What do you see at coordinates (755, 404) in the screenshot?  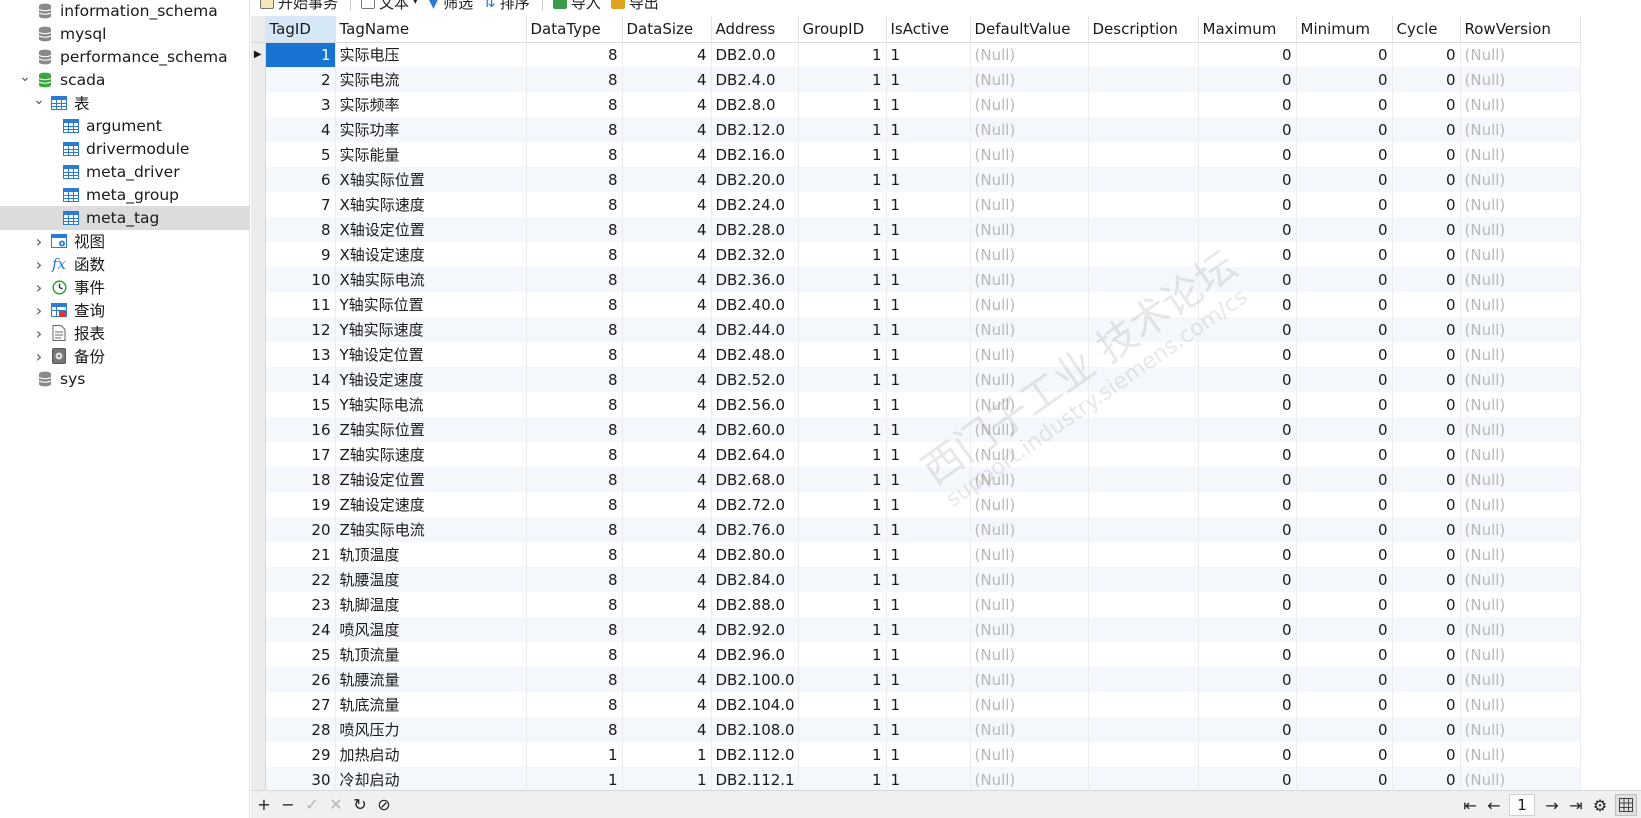 I see `cell-address: DB2.56.0` at bounding box center [755, 404].